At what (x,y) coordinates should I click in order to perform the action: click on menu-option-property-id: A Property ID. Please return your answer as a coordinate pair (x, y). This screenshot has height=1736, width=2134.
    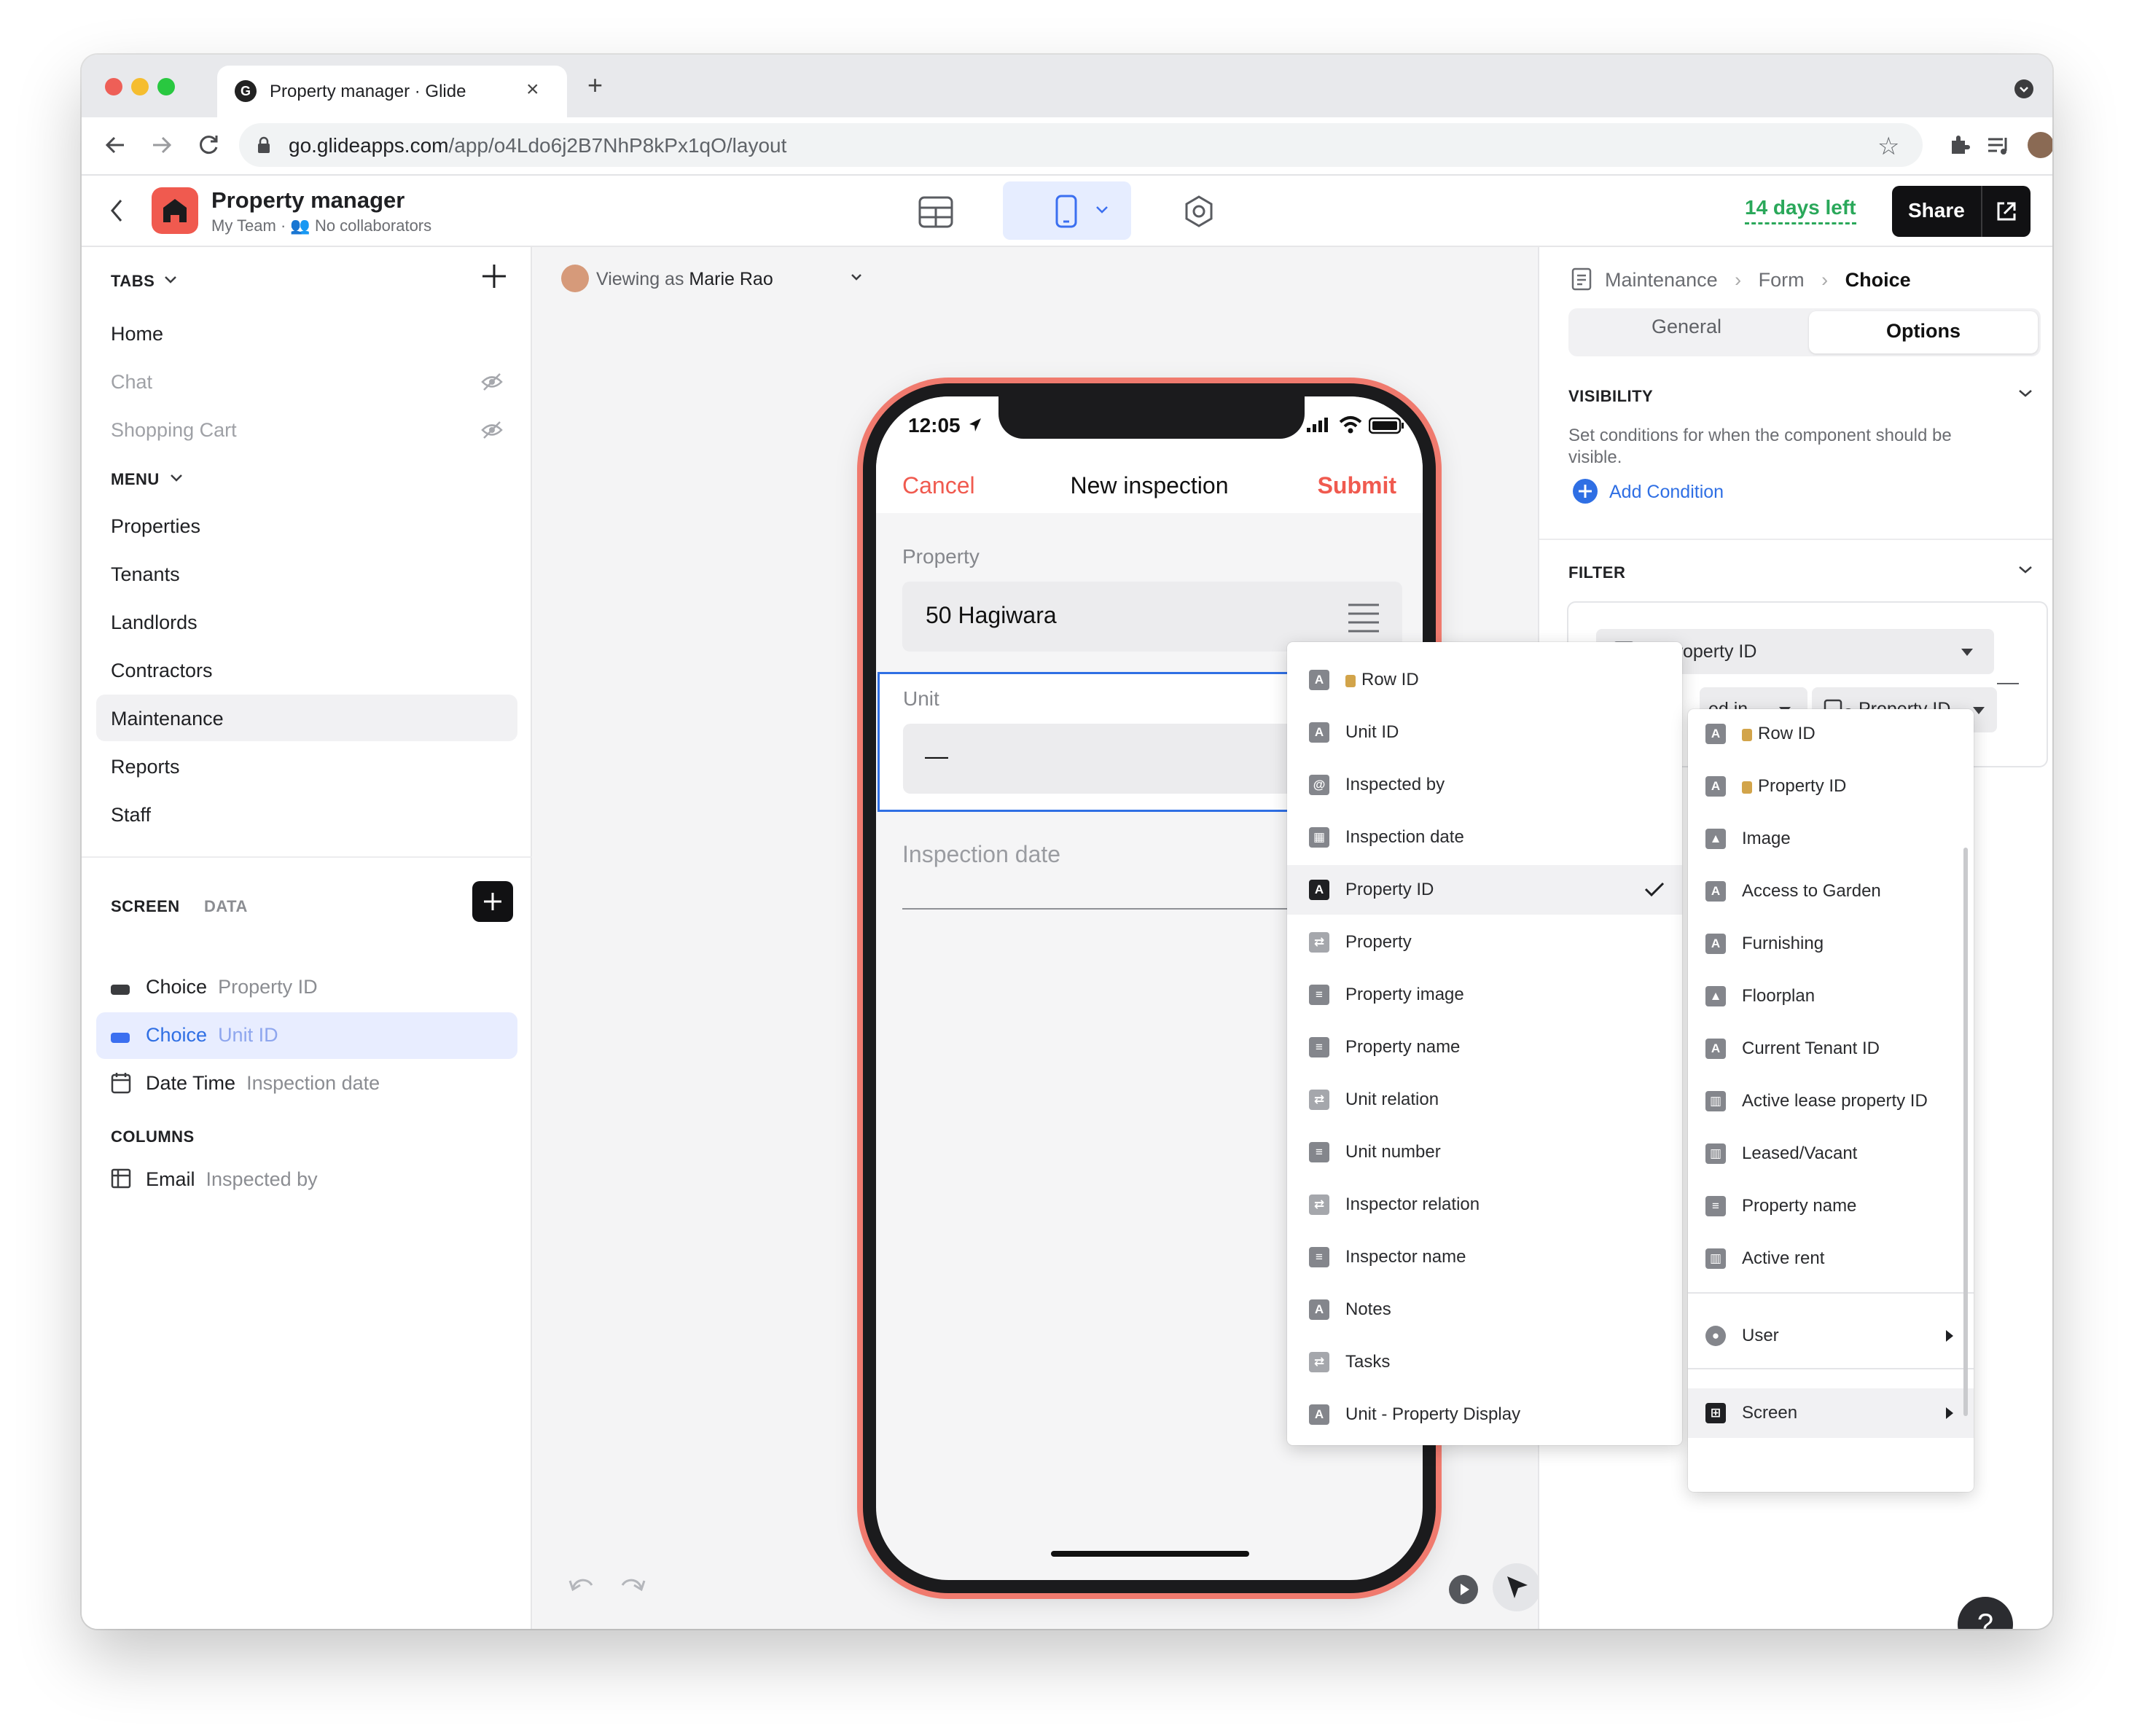
    Looking at the image, I should click on (1831, 787).